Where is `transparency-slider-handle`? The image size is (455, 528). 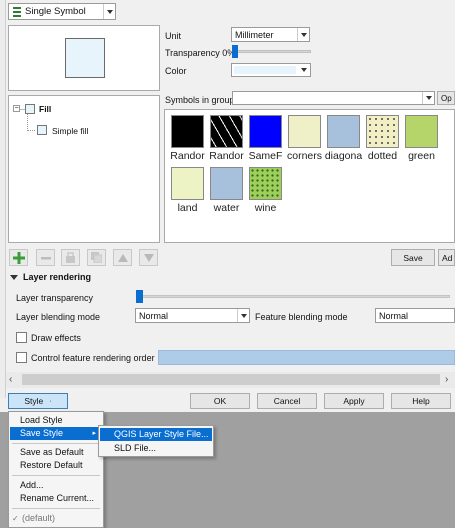
transparency-slider-handle is located at coordinates (235, 51).